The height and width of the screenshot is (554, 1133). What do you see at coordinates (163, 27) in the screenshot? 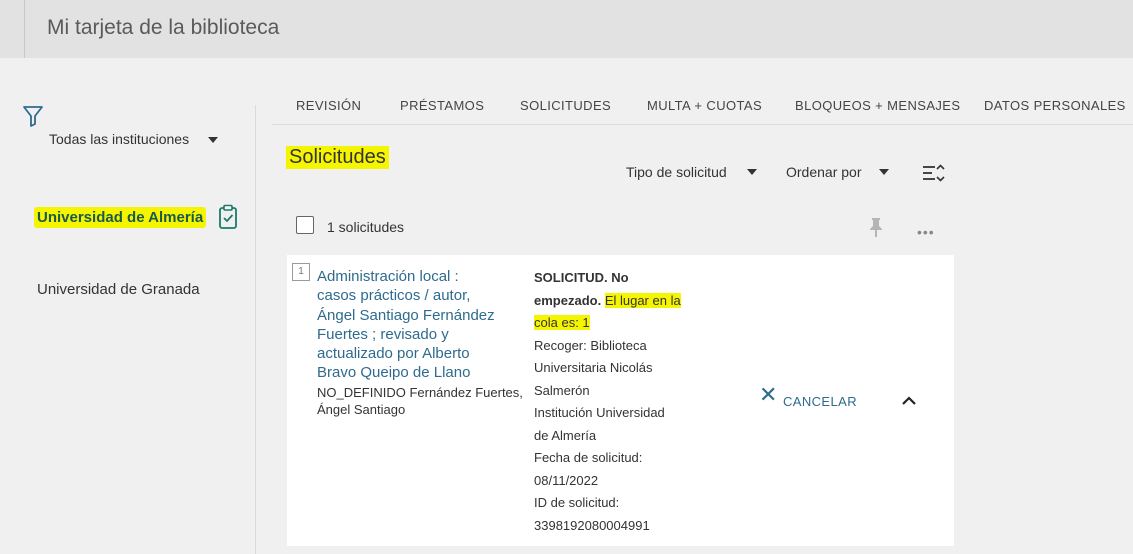
I see `page-title: Mi tarjeta de la biblioteca` at bounding box center [163, 27].